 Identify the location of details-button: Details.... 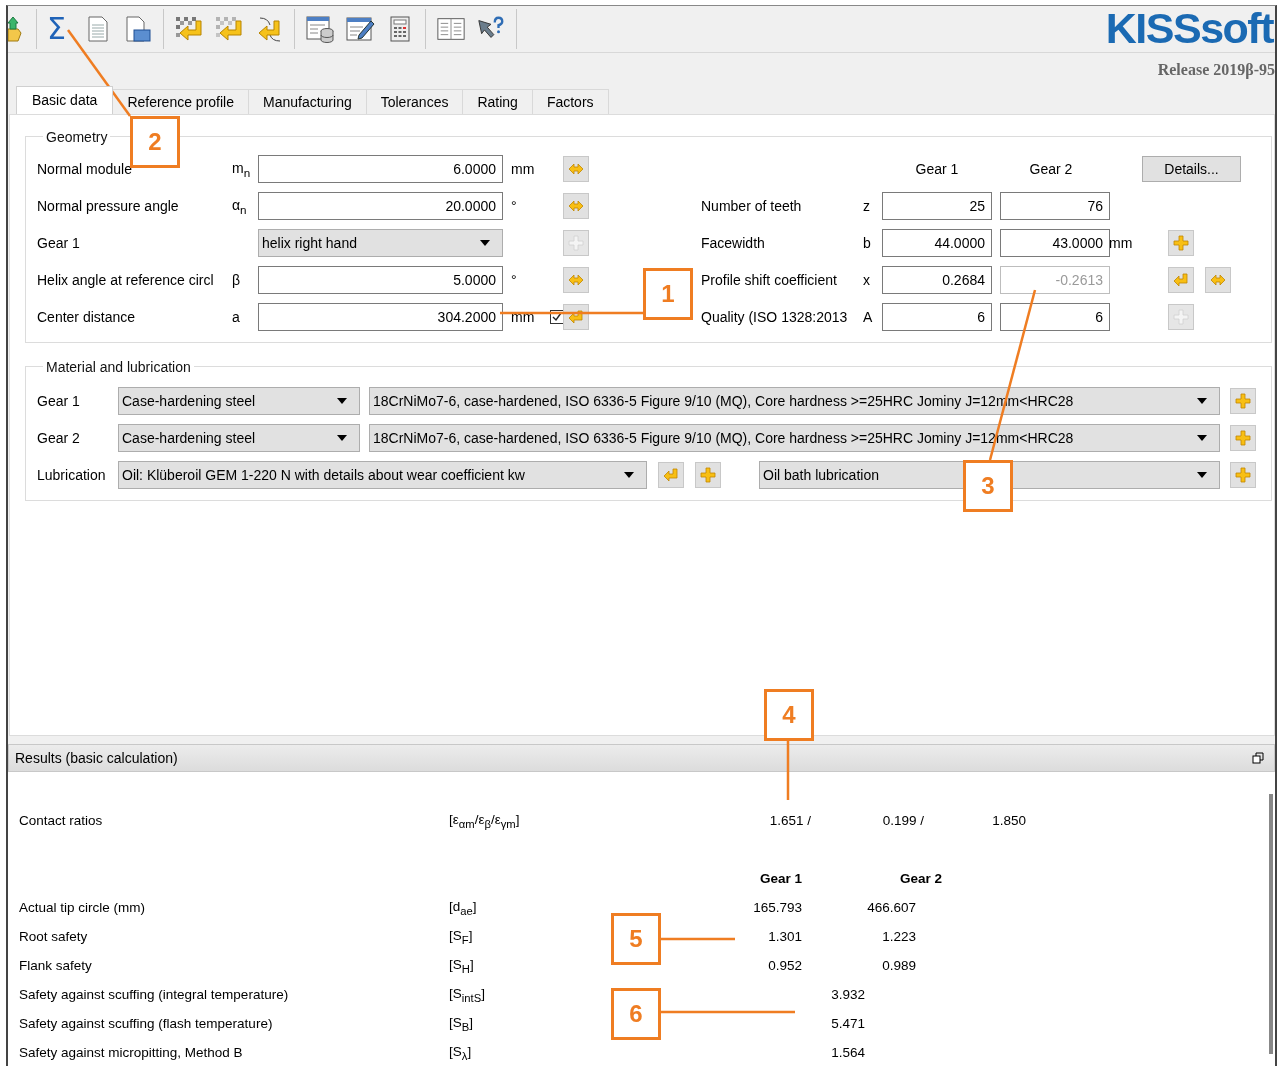
(1191, 169).